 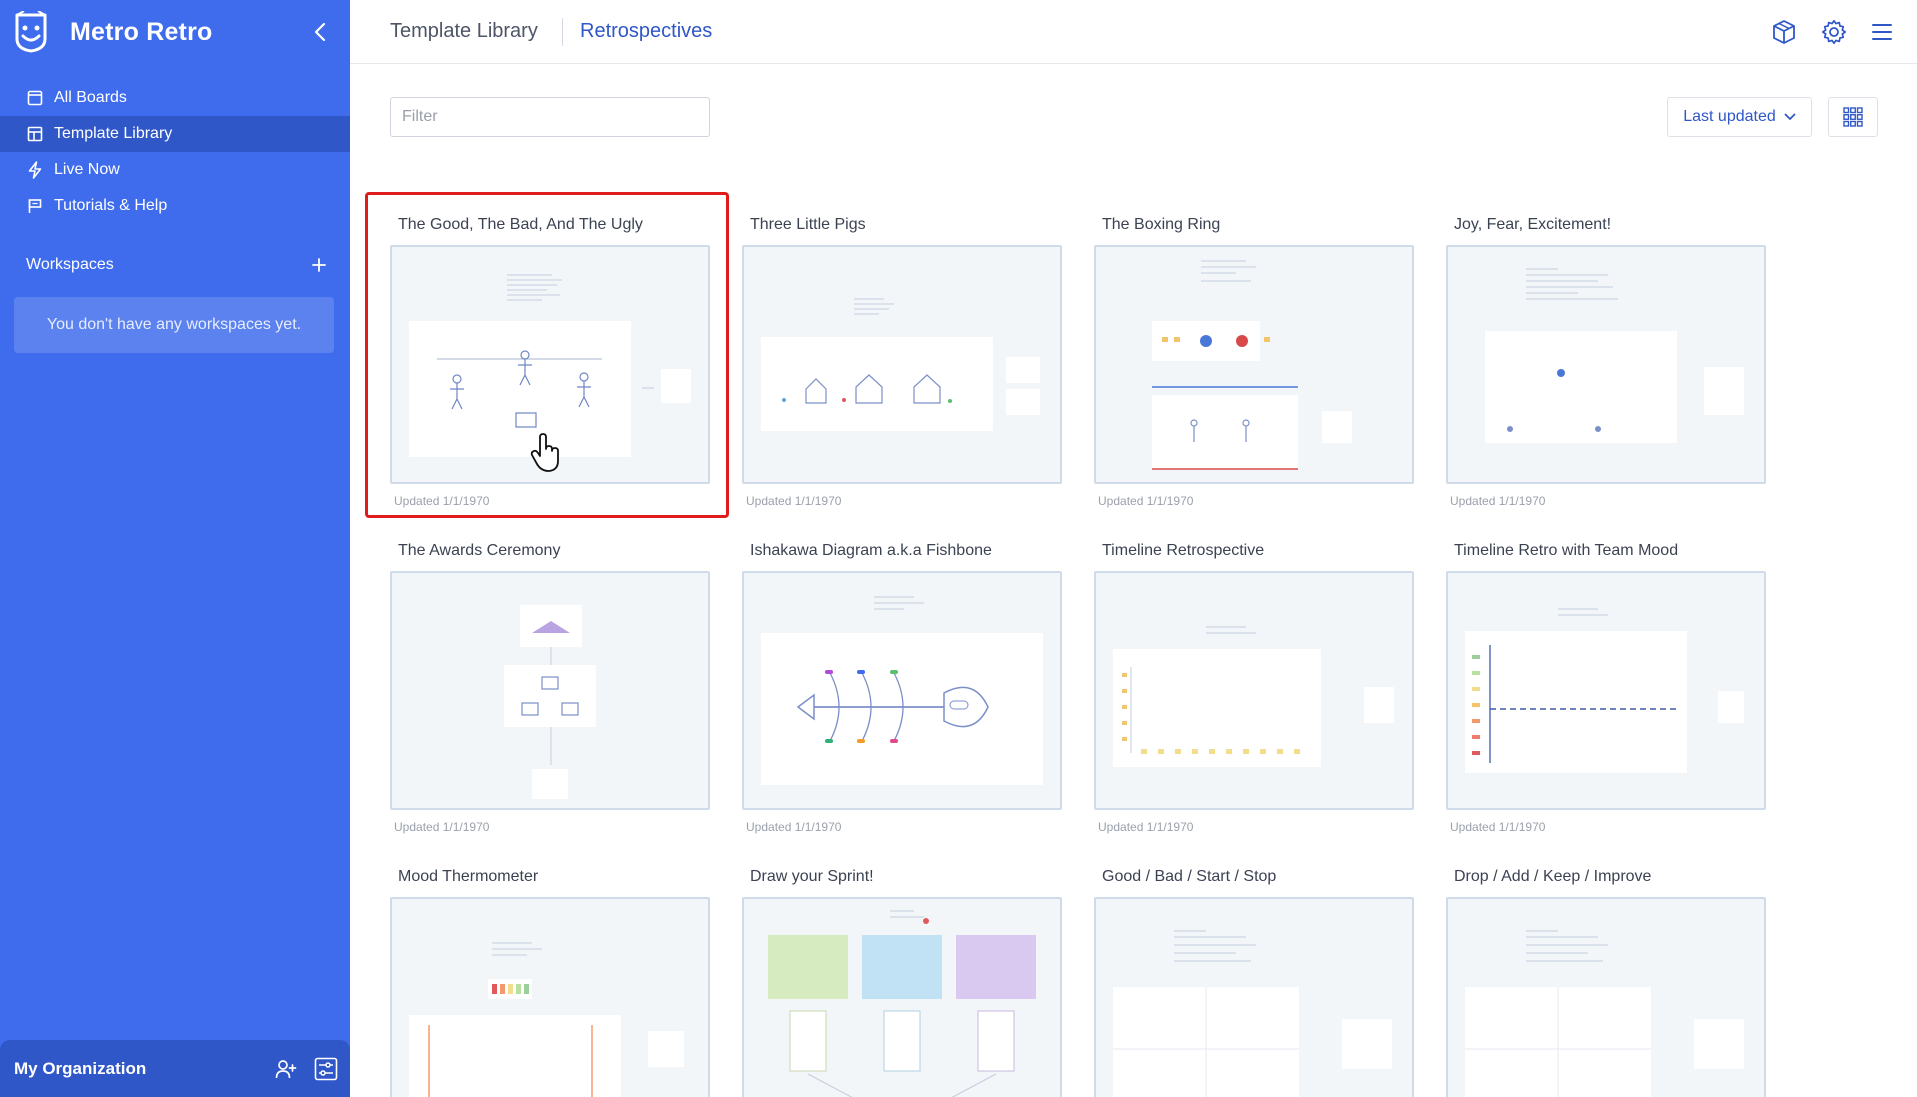 What do you see at coordinates (70, 264) in the screenshot?
I see `workspaces-label: Workspaces` at bounding box center [70, 264].